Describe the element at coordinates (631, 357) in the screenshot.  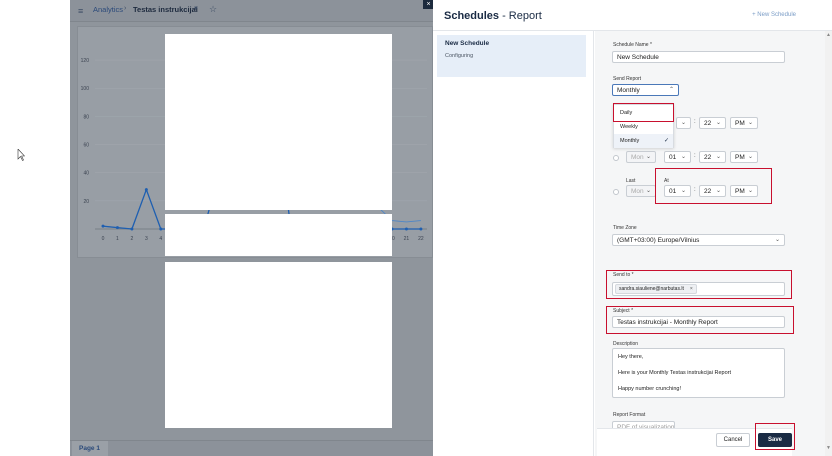
I see `description-line: Hey there,` at that location.